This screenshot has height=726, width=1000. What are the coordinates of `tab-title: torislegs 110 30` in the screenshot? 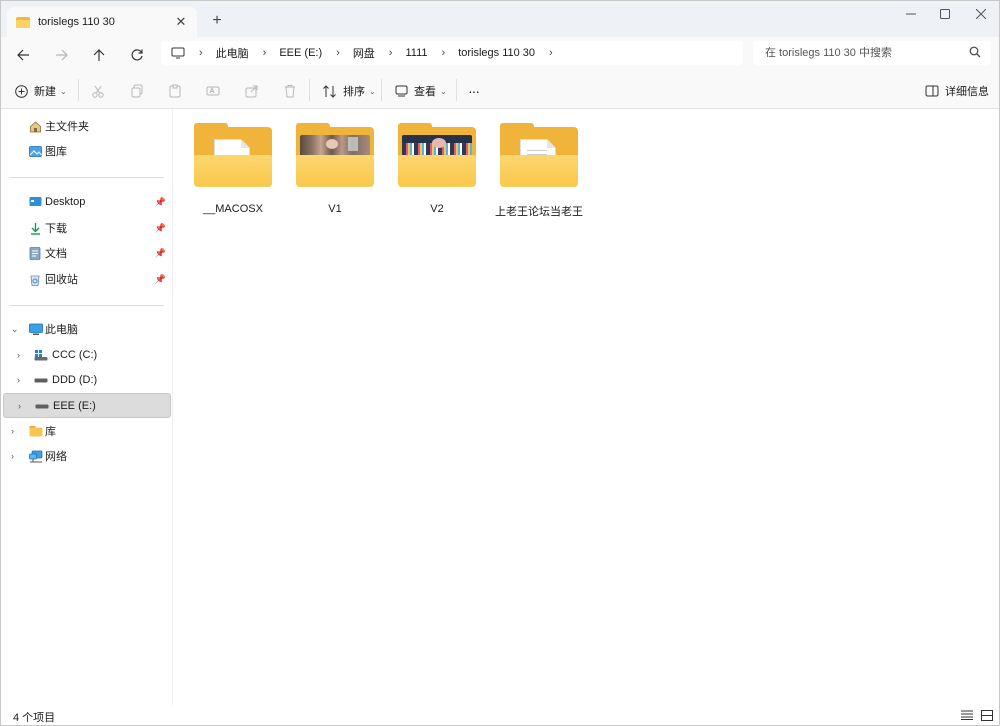 It's located at (76, 22).